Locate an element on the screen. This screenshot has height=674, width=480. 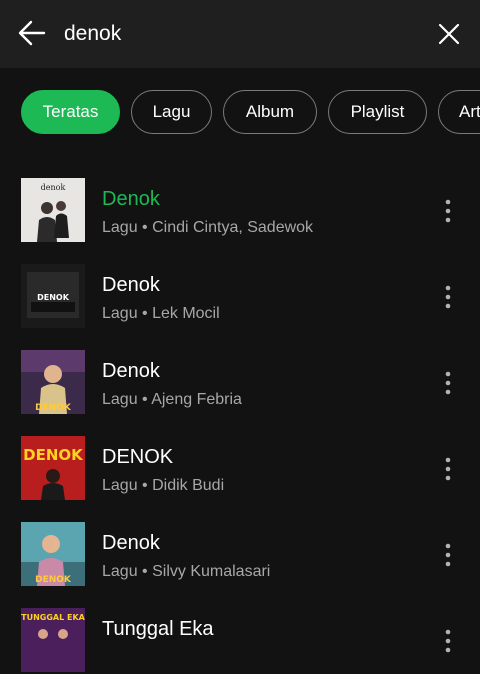
song-subtitle: Lagu • Lek Mocil is located at coordinates (161, 313).